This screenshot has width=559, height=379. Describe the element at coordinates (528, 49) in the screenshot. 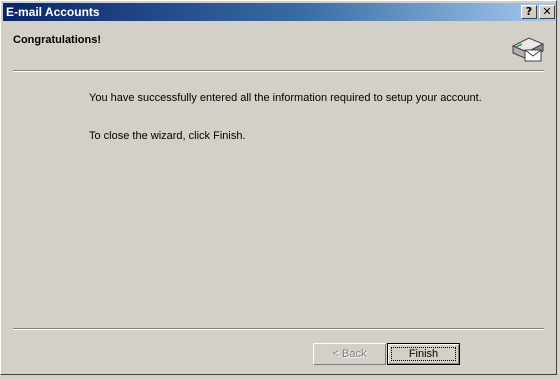

I see `email-envelope-icon` at that location.